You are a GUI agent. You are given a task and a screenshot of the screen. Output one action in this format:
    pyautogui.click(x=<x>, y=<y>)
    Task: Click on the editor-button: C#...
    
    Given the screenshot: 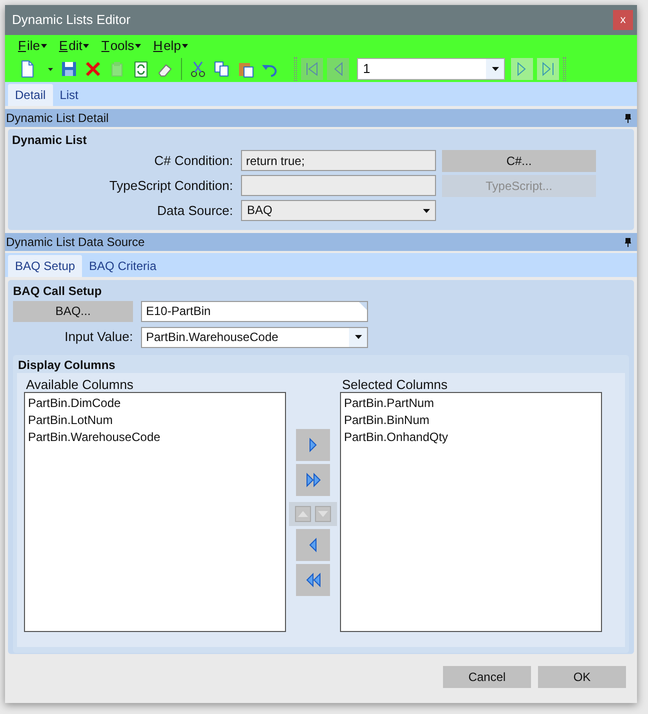 What is the action you would take?
    pyautogui.click(x=519, y=161)
    